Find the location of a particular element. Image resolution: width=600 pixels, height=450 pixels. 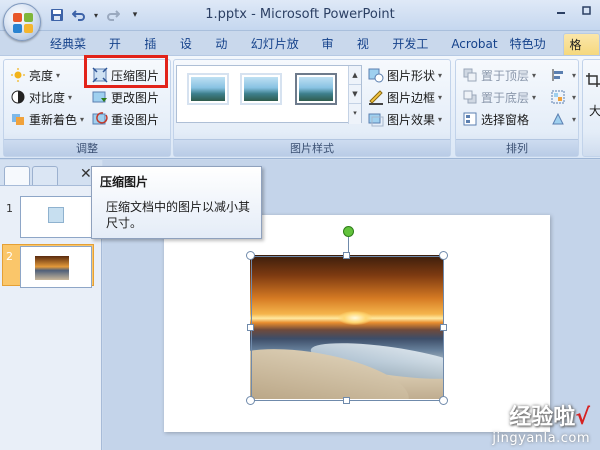

send-to-back-button: 置于底层 ▾ is located at coordinates (499, 97).